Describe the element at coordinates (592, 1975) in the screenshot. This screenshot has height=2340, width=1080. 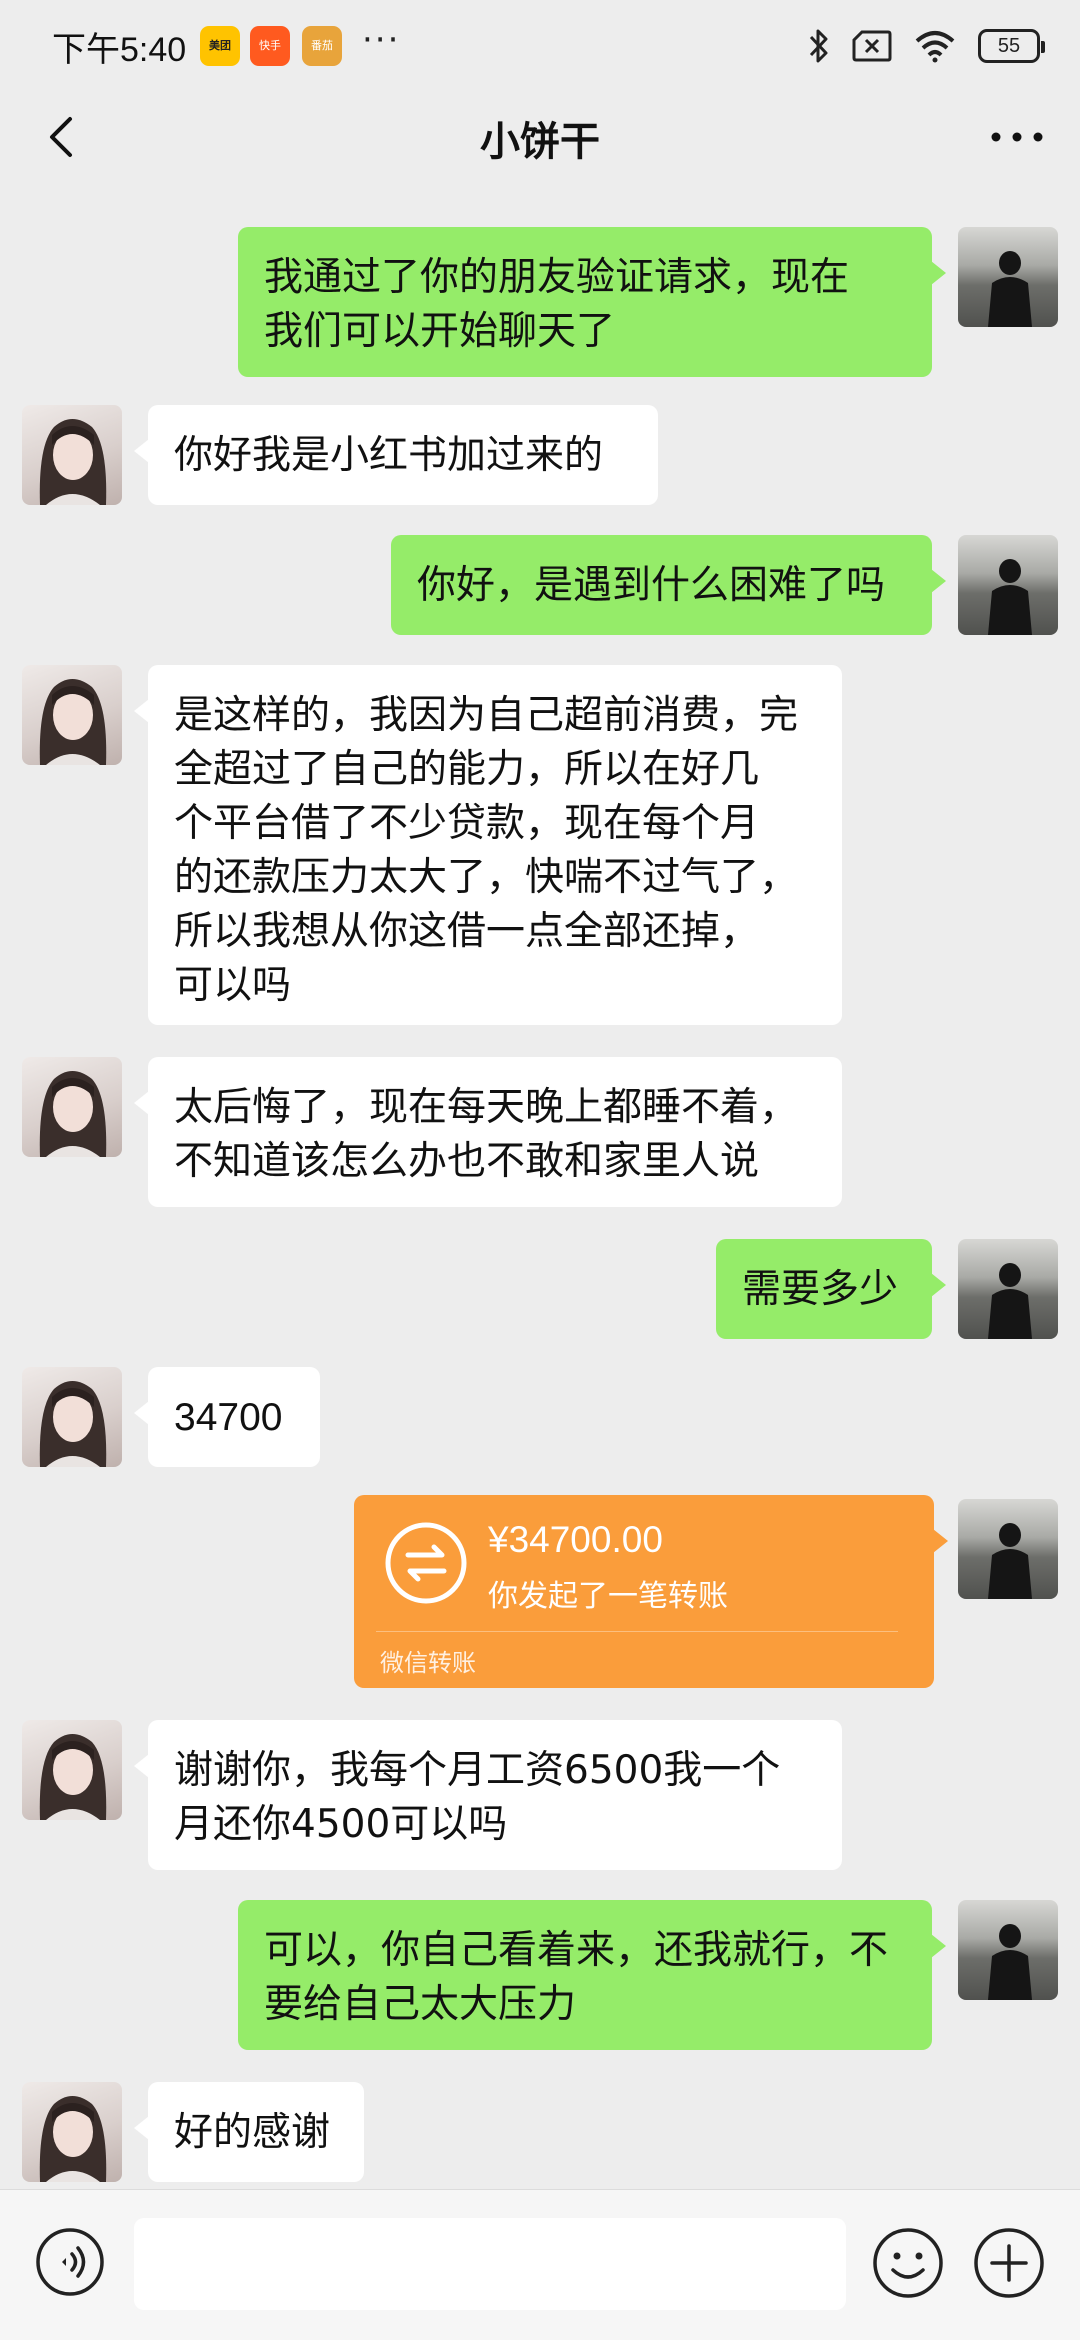
I see `message-bubble: 可以，你自己看着来，还我就行，不 要给自己太大压力` at that location.